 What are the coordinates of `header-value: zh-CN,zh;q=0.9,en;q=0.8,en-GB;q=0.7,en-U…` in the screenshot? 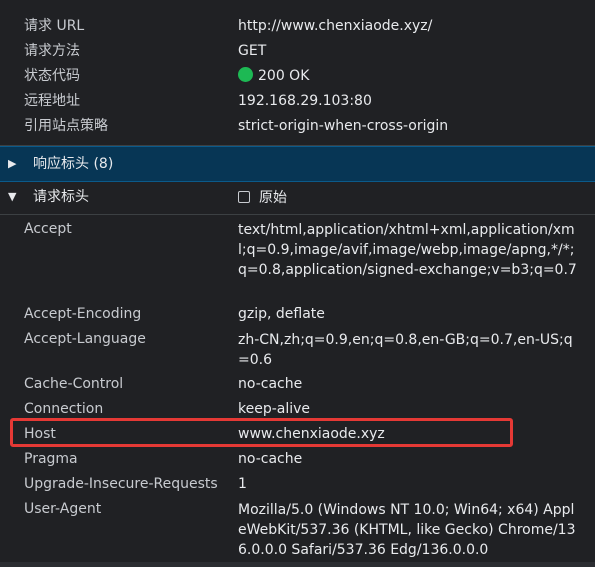 It's located at (408, 350).